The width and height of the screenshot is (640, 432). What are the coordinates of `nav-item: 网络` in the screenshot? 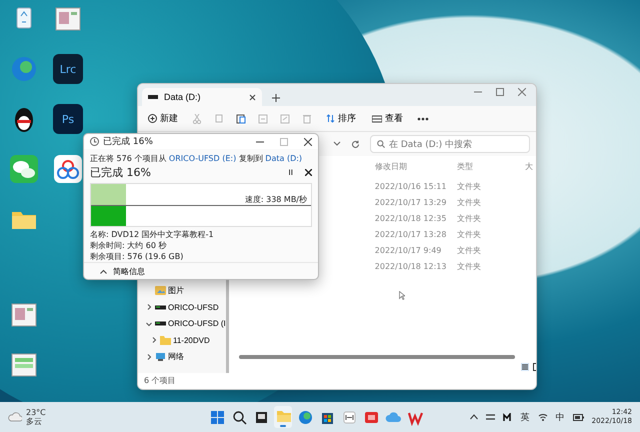 It's located at (162, 356).